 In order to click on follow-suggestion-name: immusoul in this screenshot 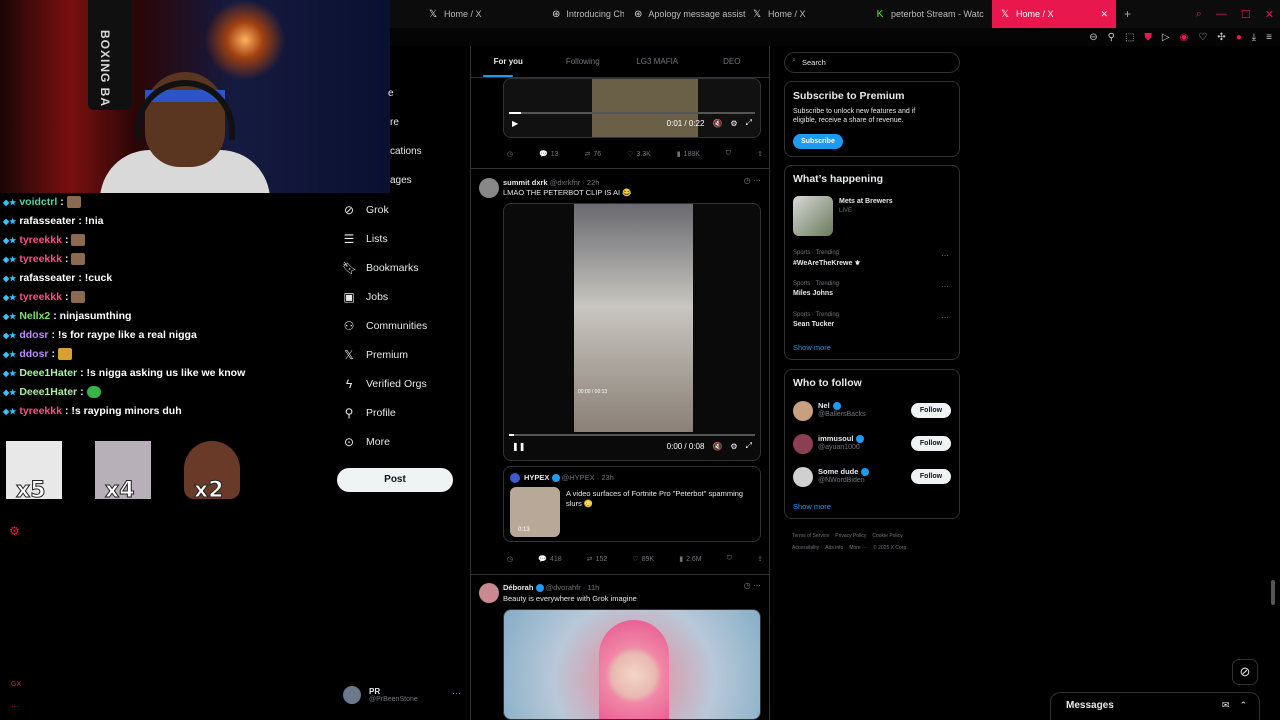, I will do `click(841, 439)`.